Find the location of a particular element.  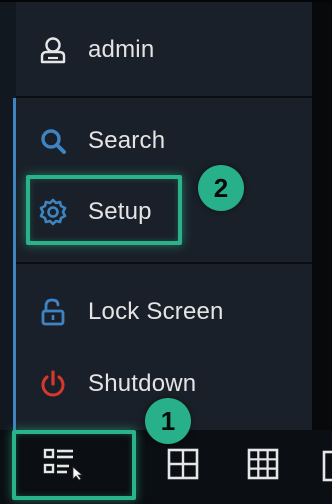

user-label: admin is located at coordinates (121, 49).